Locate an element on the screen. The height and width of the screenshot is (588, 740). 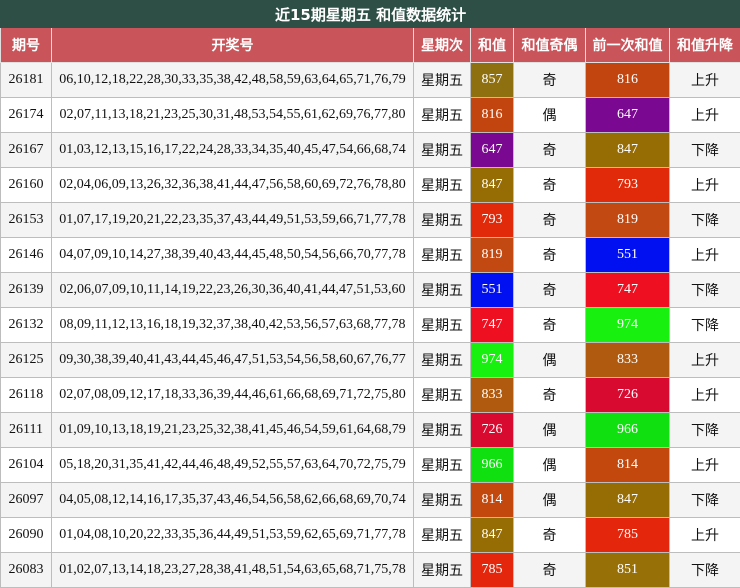
sum-cell: 814 is located at coordinates (492, 500).